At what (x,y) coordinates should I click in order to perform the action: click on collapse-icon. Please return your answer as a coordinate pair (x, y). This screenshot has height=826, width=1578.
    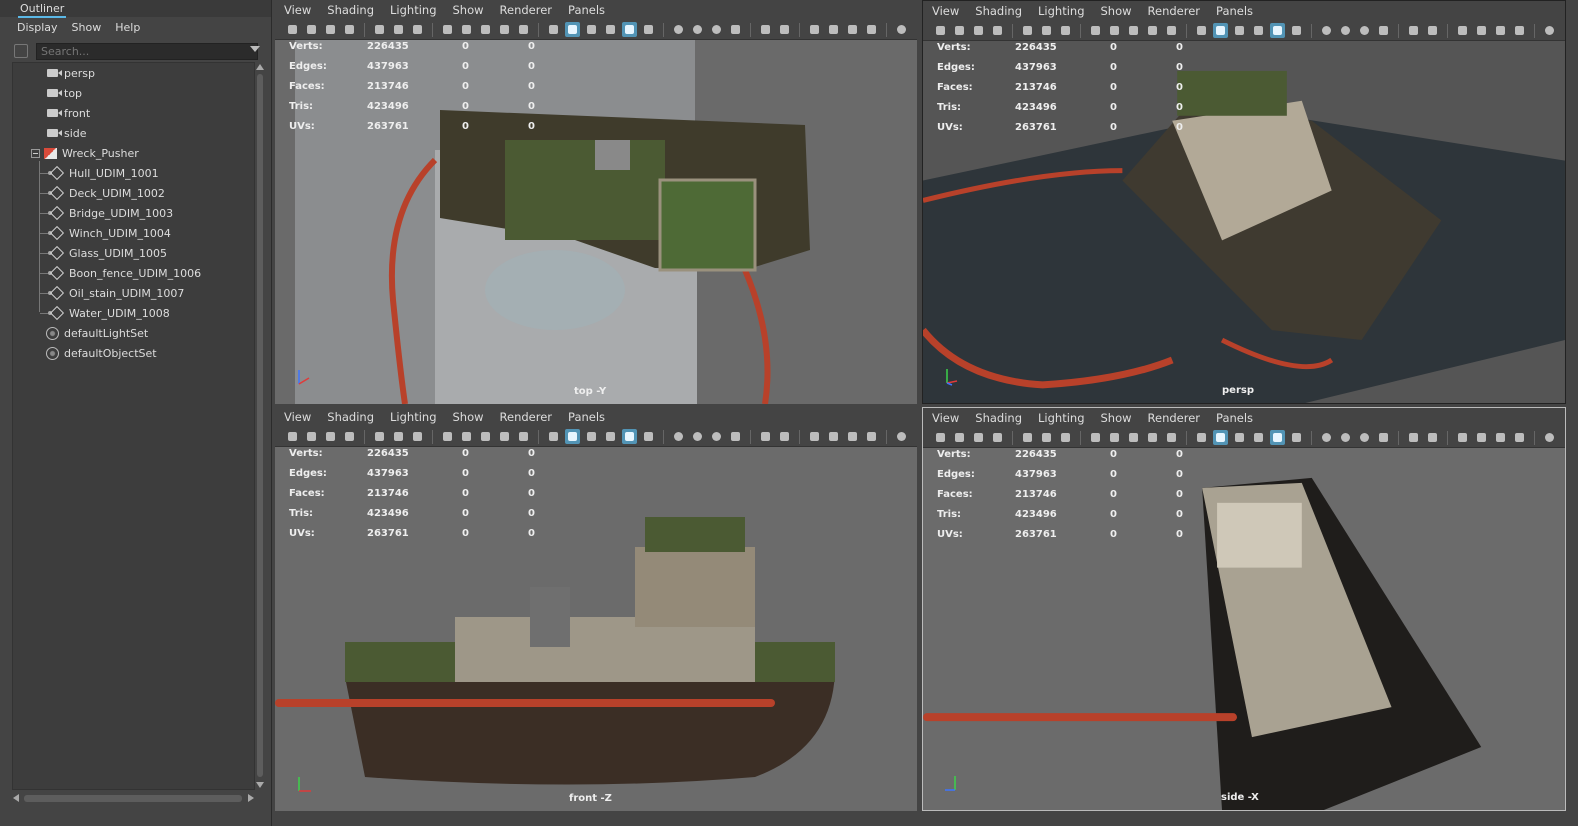
    Looking at the image, I should click on (35, 153).